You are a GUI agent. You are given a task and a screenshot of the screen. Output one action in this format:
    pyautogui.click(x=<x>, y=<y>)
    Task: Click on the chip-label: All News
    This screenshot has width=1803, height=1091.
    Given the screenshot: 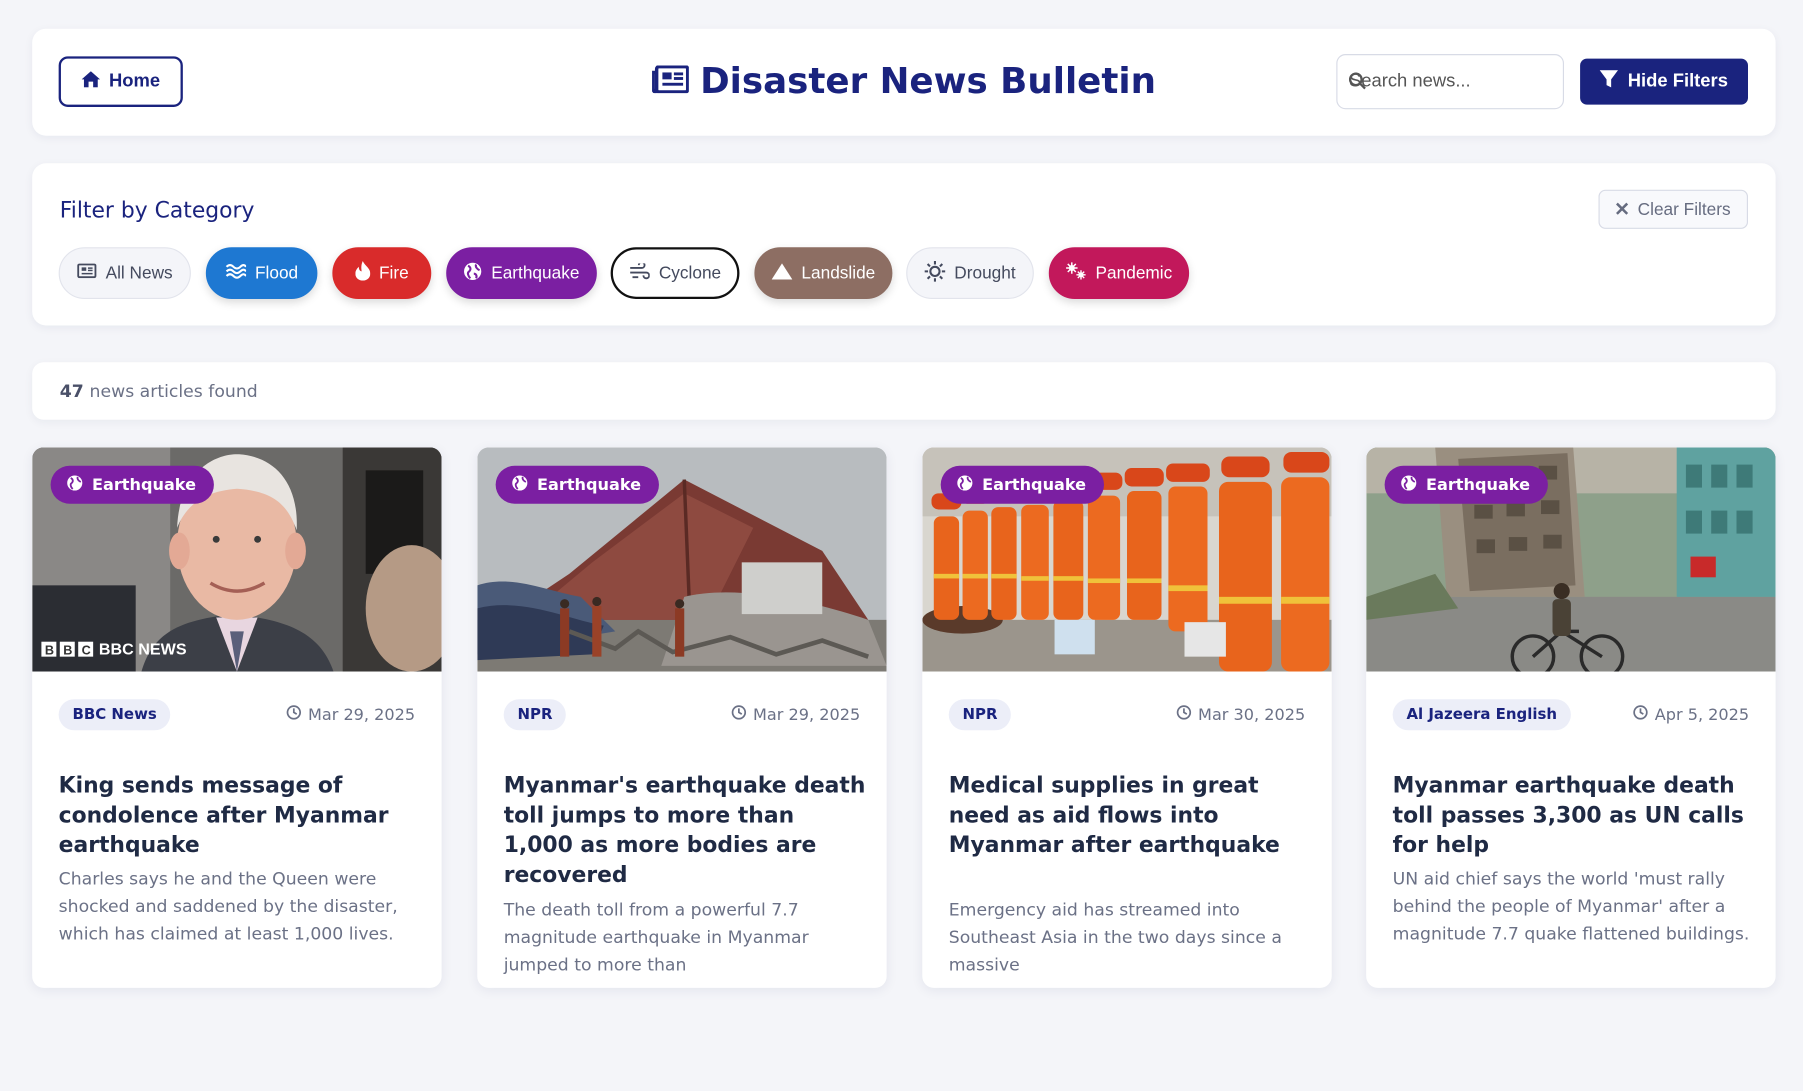 What is the action you would take?
    pyautogui.click(x=139, y=273)
    